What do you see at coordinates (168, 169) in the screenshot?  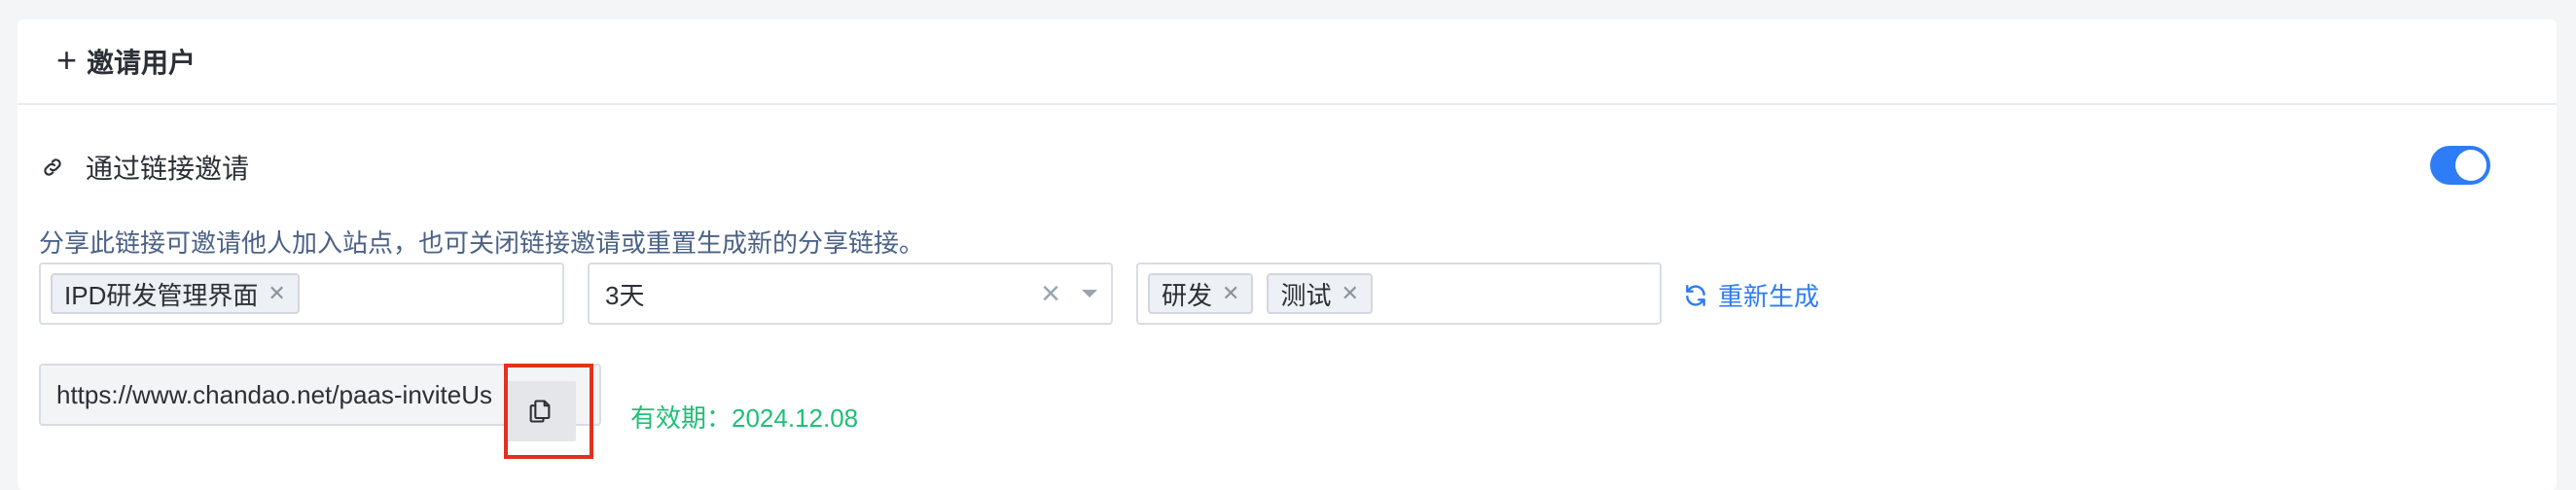 I see `link-invite-title-label: 通过链接邀请` at bounding box center [168, 169].